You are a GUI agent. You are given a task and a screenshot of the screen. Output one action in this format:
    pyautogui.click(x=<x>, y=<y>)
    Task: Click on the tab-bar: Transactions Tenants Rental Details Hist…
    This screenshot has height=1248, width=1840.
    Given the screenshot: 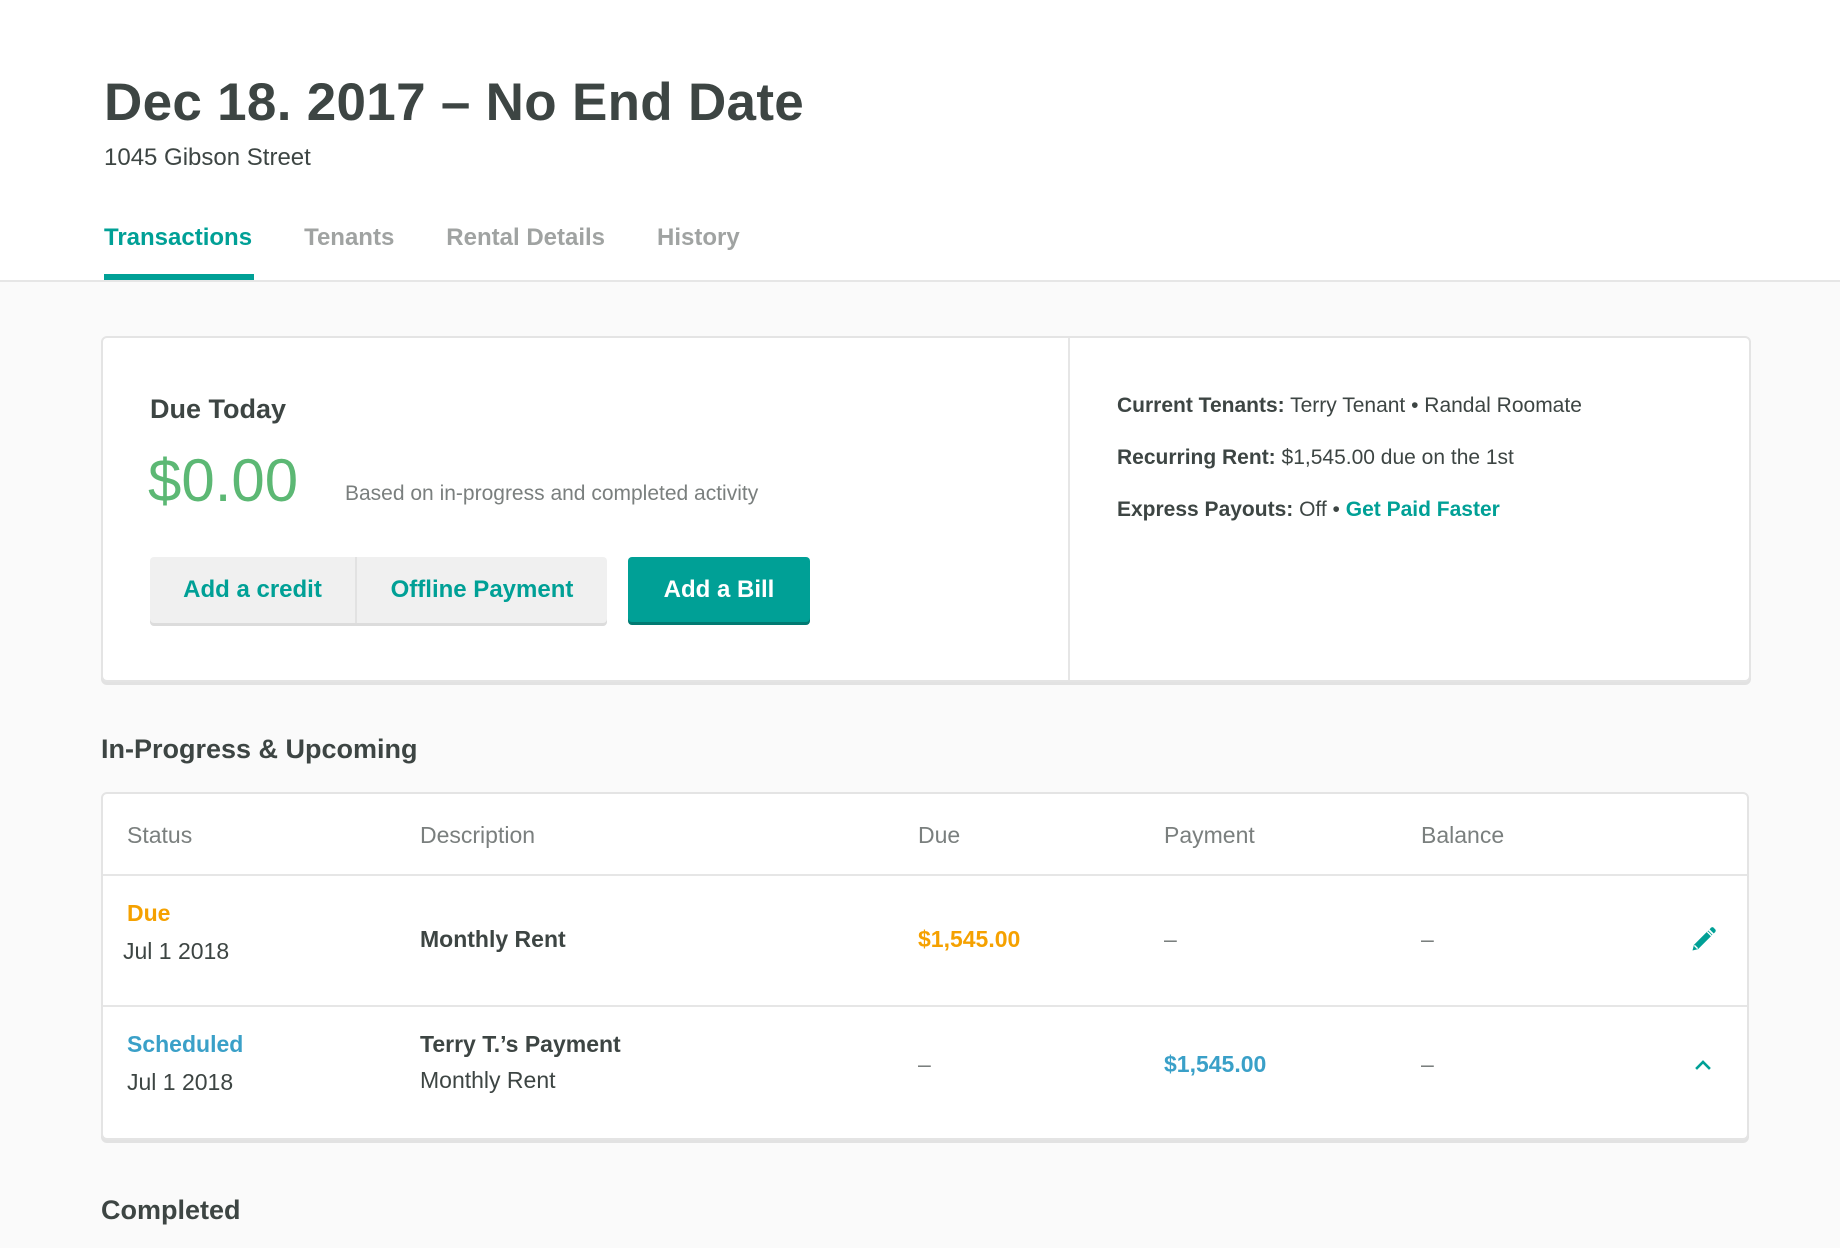 What is the action you would take?
    pyautogui.click(x=448, y=253)
    